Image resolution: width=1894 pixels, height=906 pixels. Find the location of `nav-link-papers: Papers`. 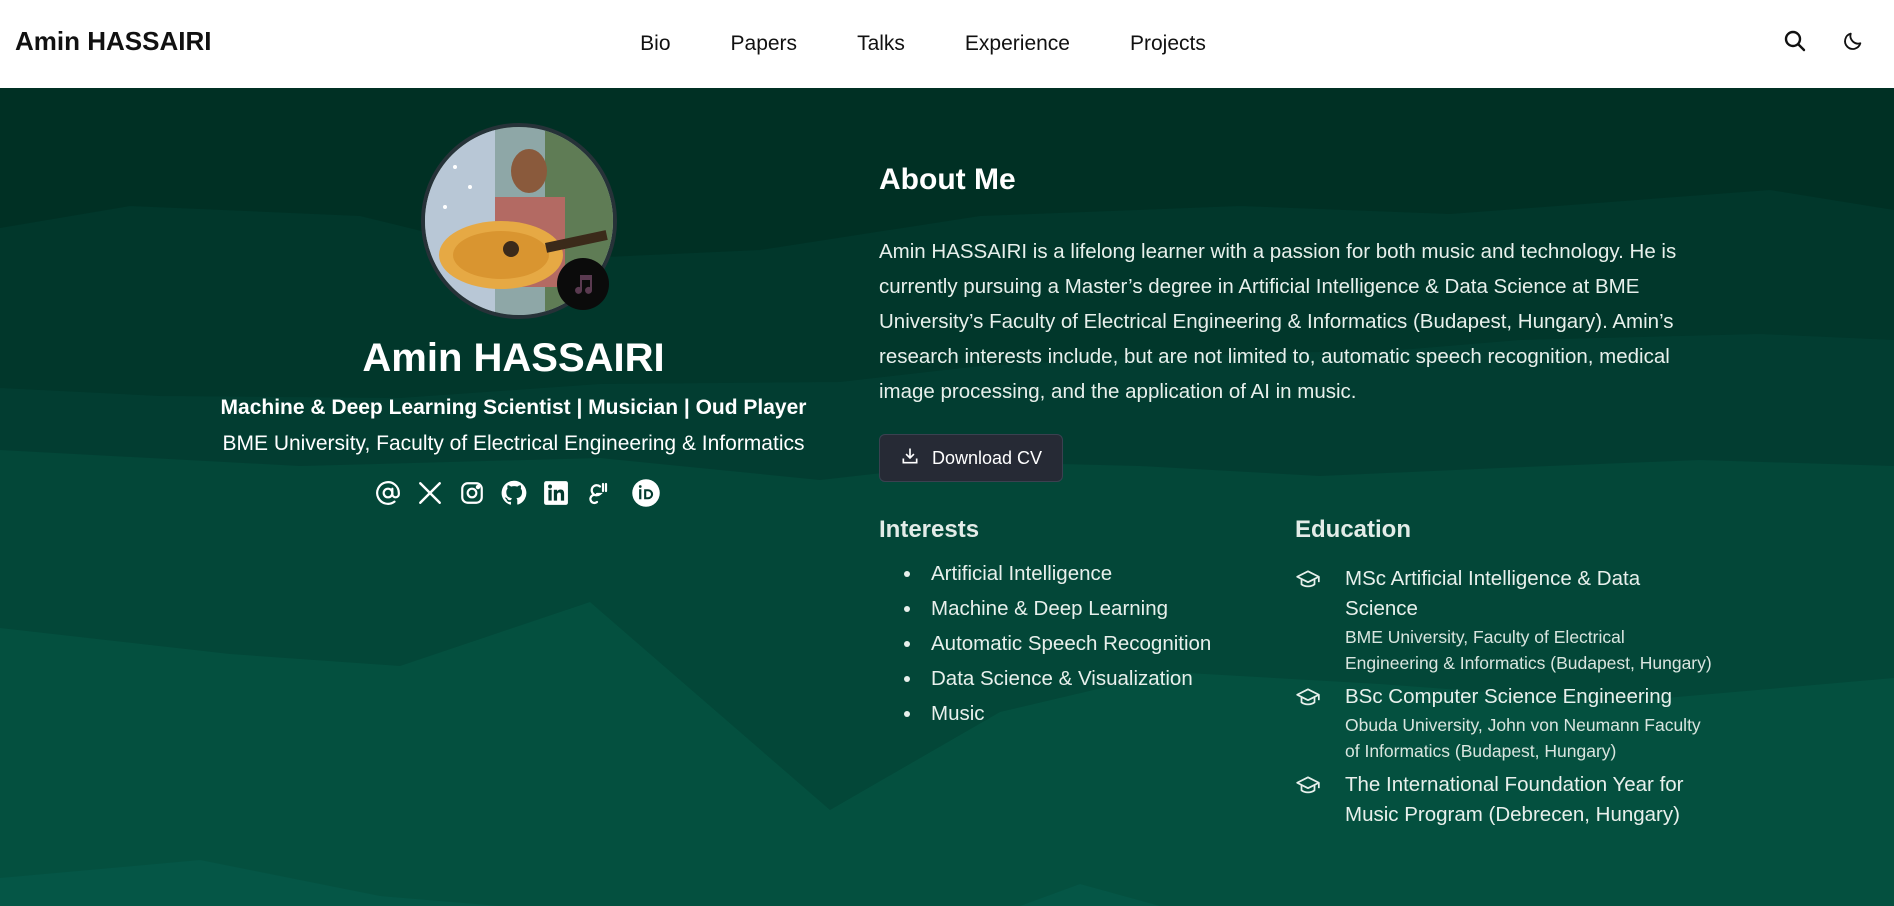

nav-link-papers: Papers is located at coordinates (764, 44).